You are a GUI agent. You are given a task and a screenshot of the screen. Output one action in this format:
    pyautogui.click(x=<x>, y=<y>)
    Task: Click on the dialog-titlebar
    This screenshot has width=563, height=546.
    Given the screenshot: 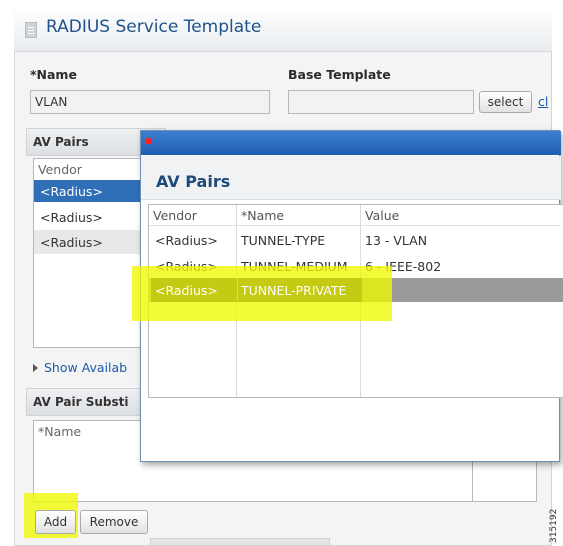 What is the action you would take?
    pyautogui.click(x=351, y=143)
    